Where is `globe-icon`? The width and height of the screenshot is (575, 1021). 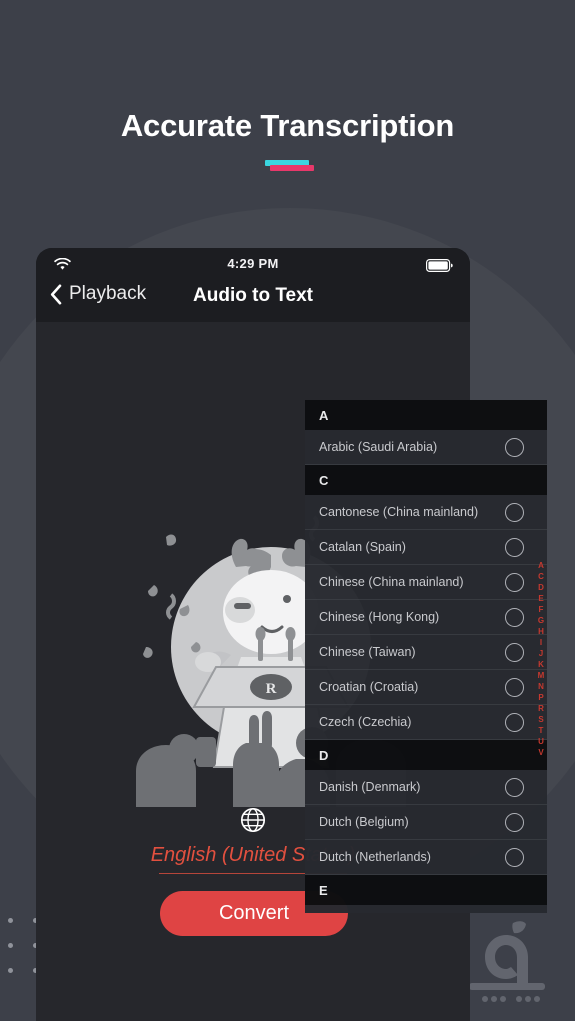
globe-icon is located at coordinates (253, 820).